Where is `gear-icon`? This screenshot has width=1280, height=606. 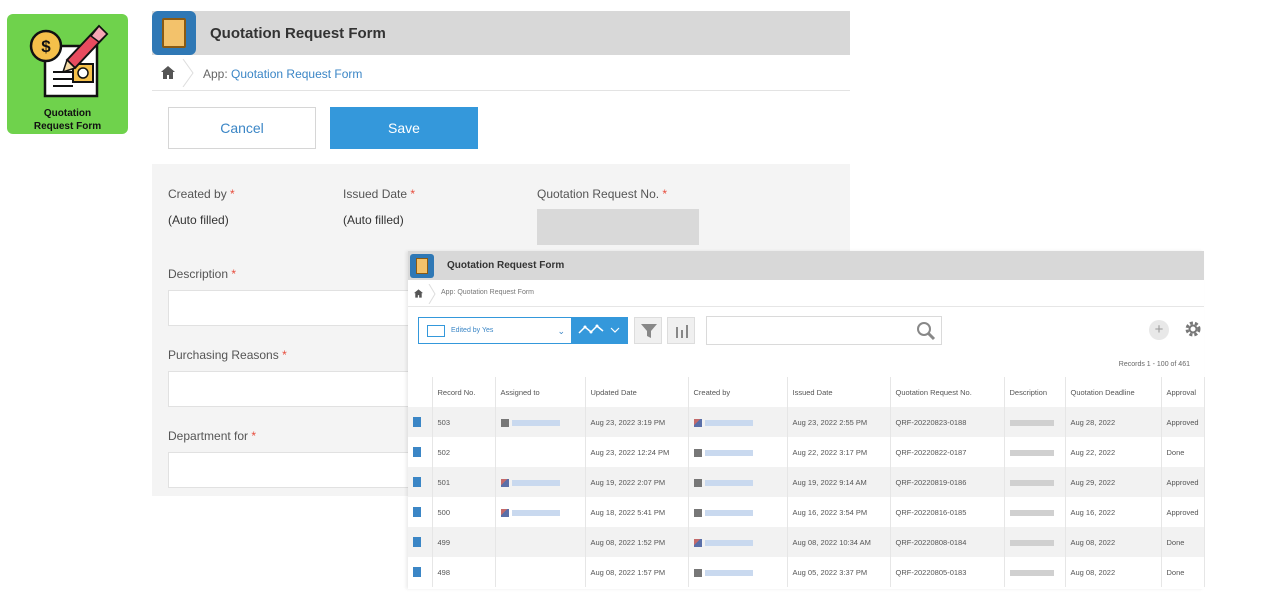
gear-icon is located at coordinates (1193, 329).